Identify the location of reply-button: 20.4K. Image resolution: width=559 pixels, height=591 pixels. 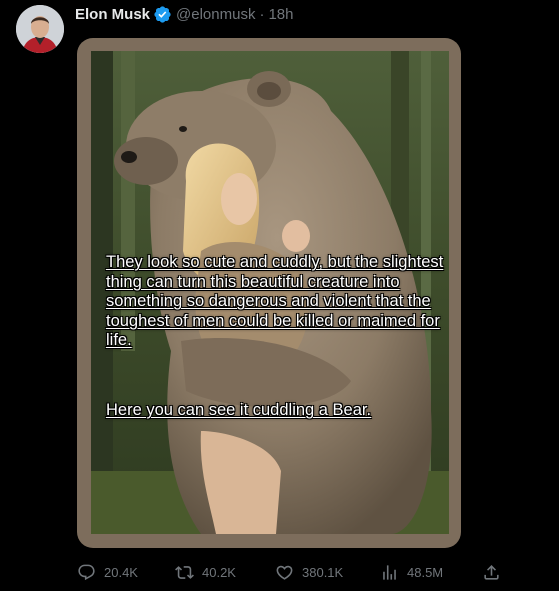
(107, 572).